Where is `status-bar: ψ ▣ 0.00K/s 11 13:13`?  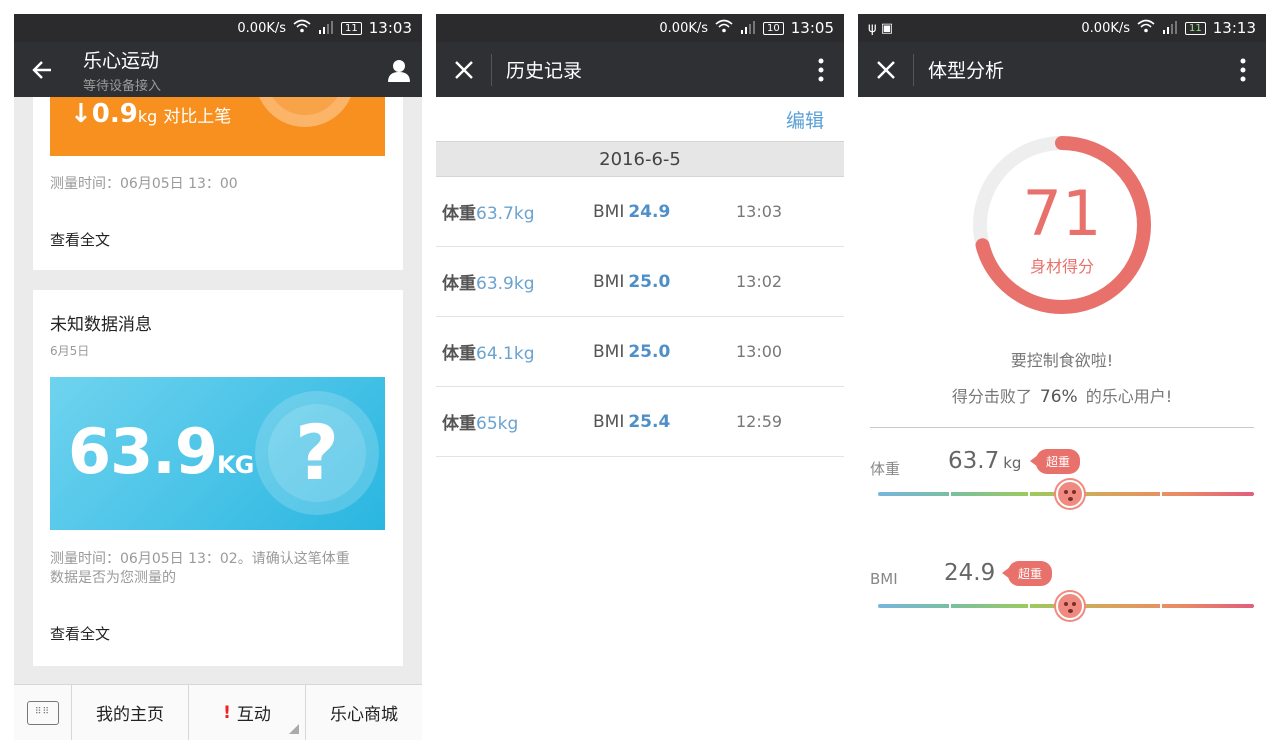
status-bar: ψ ▣ 0.00K/s 11 13:13 is located at coordinates (1062, 28).